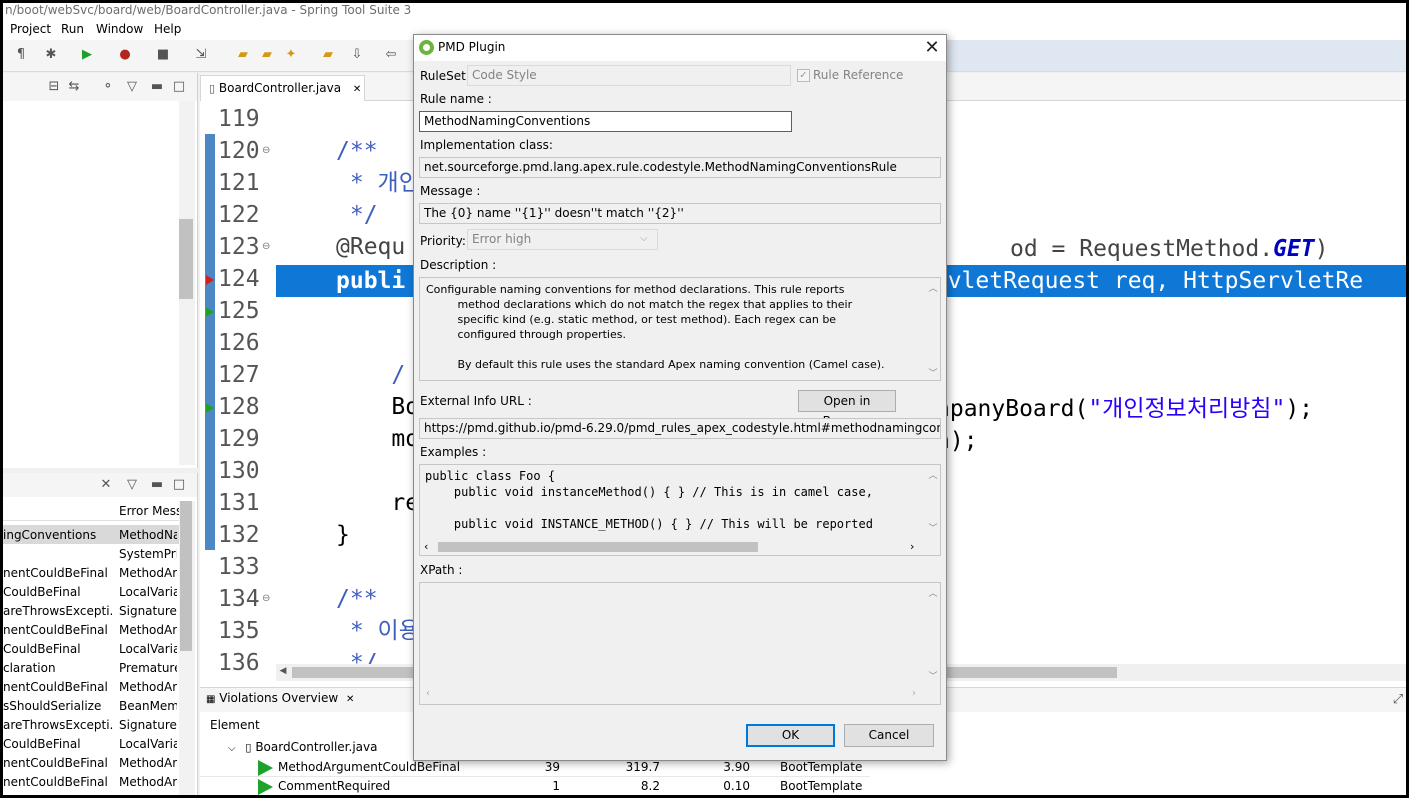 The height and width of the screenshot is (798, 1409). Describe the element at coordinates (535, 786) in the screenshot. I see `table-row: CommentRequired 1 8.2 0.10 BootTemplate` at that location.